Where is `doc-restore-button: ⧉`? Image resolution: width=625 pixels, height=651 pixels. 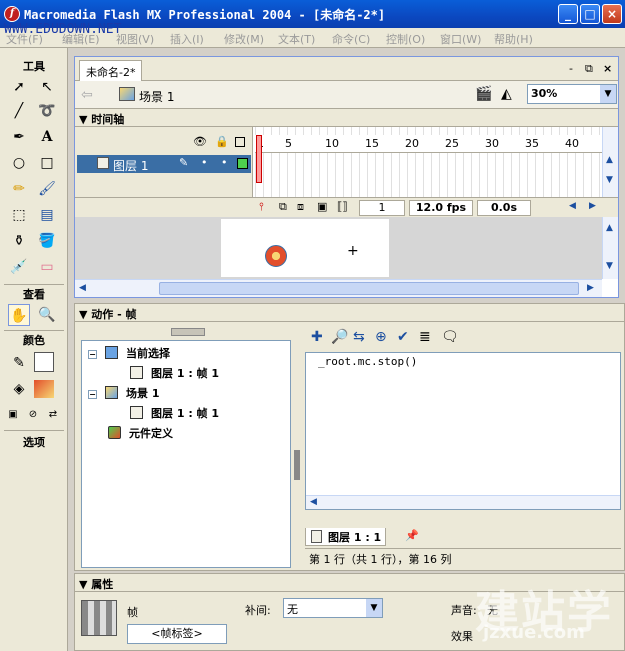 doc-restore-button: ⧉ is located at coordinates (589, 69).